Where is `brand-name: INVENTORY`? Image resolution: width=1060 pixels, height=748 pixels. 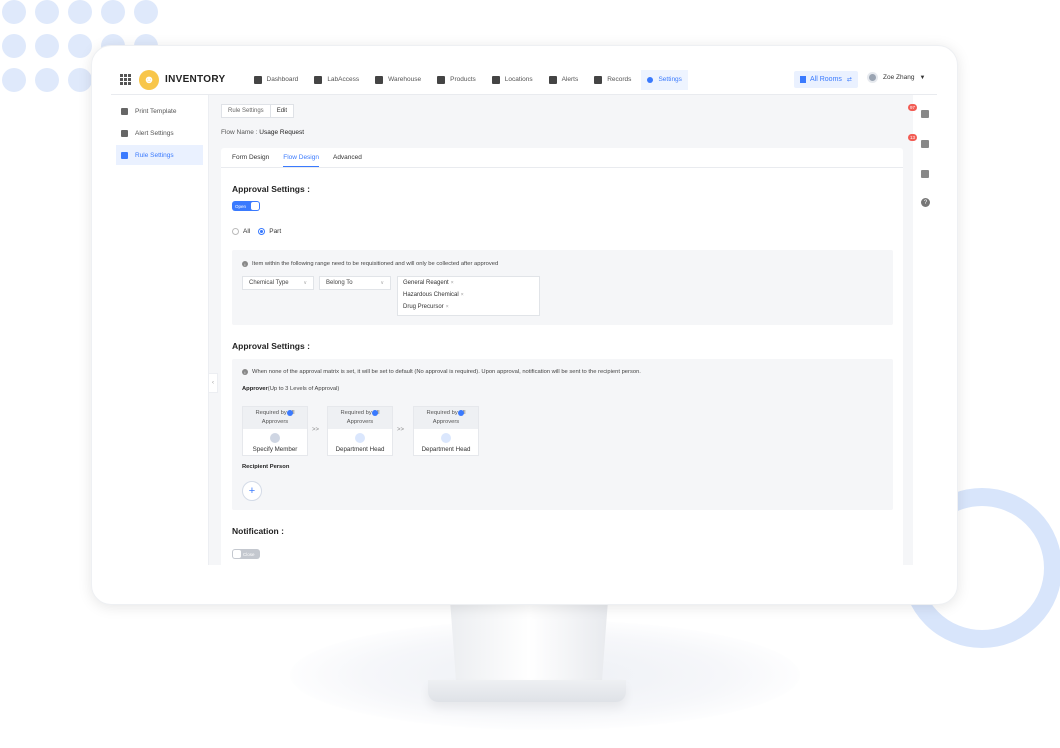 brand-name: INVENTORY is located at coordinates (195, 79).